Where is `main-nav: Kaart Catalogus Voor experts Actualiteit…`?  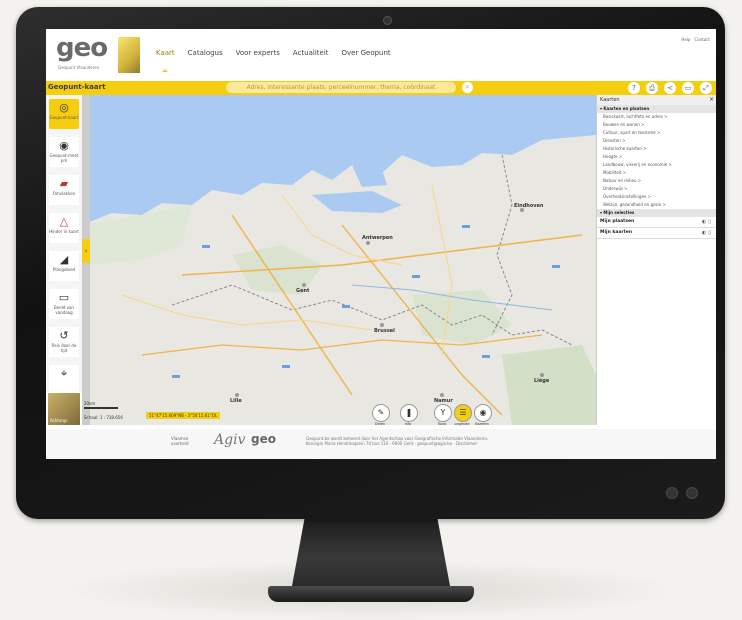 main-nav: Kaart Catalogus Voor experts Actualiteit… is located at coordinates (273, 53).